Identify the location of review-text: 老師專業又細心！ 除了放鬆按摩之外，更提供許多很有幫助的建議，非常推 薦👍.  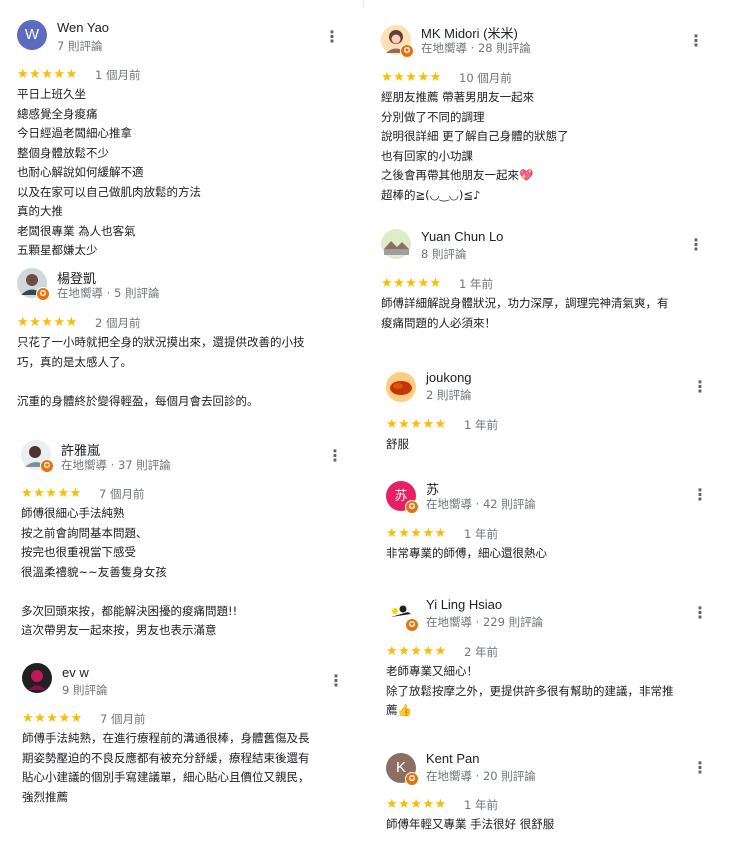
(530, 690).